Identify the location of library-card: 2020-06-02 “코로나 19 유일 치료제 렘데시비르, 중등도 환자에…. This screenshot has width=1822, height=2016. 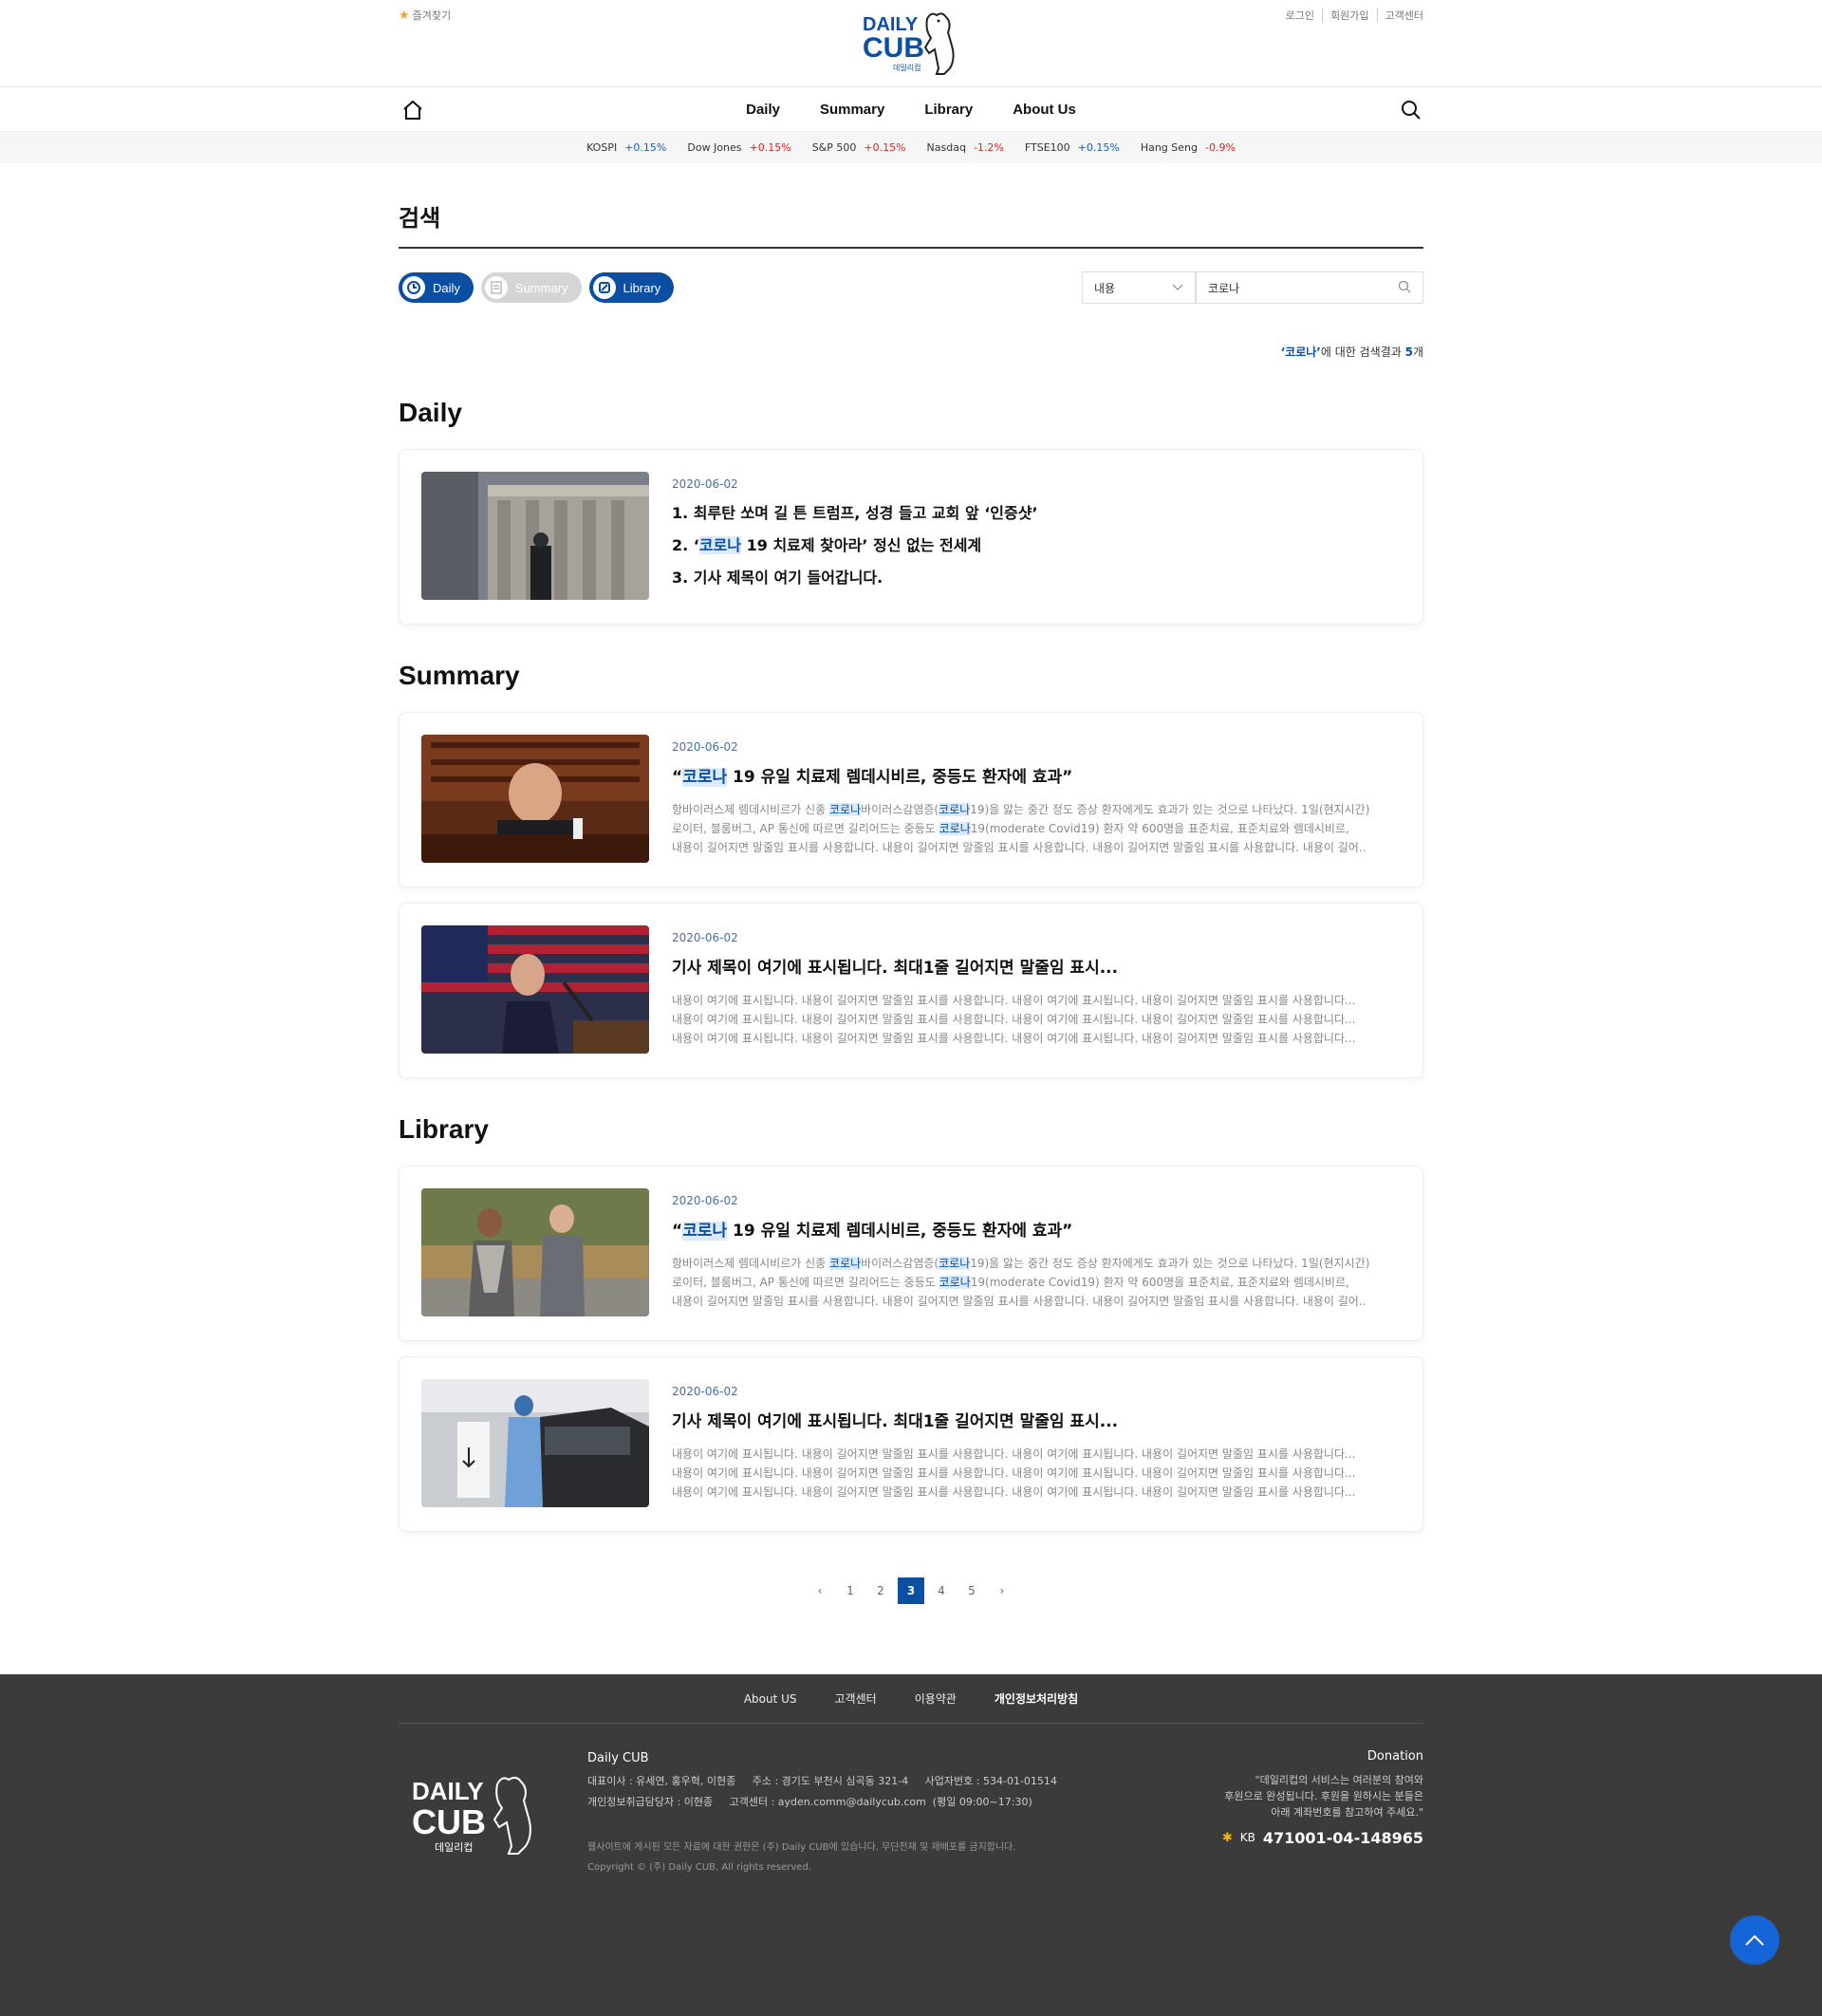
(911, 1253).